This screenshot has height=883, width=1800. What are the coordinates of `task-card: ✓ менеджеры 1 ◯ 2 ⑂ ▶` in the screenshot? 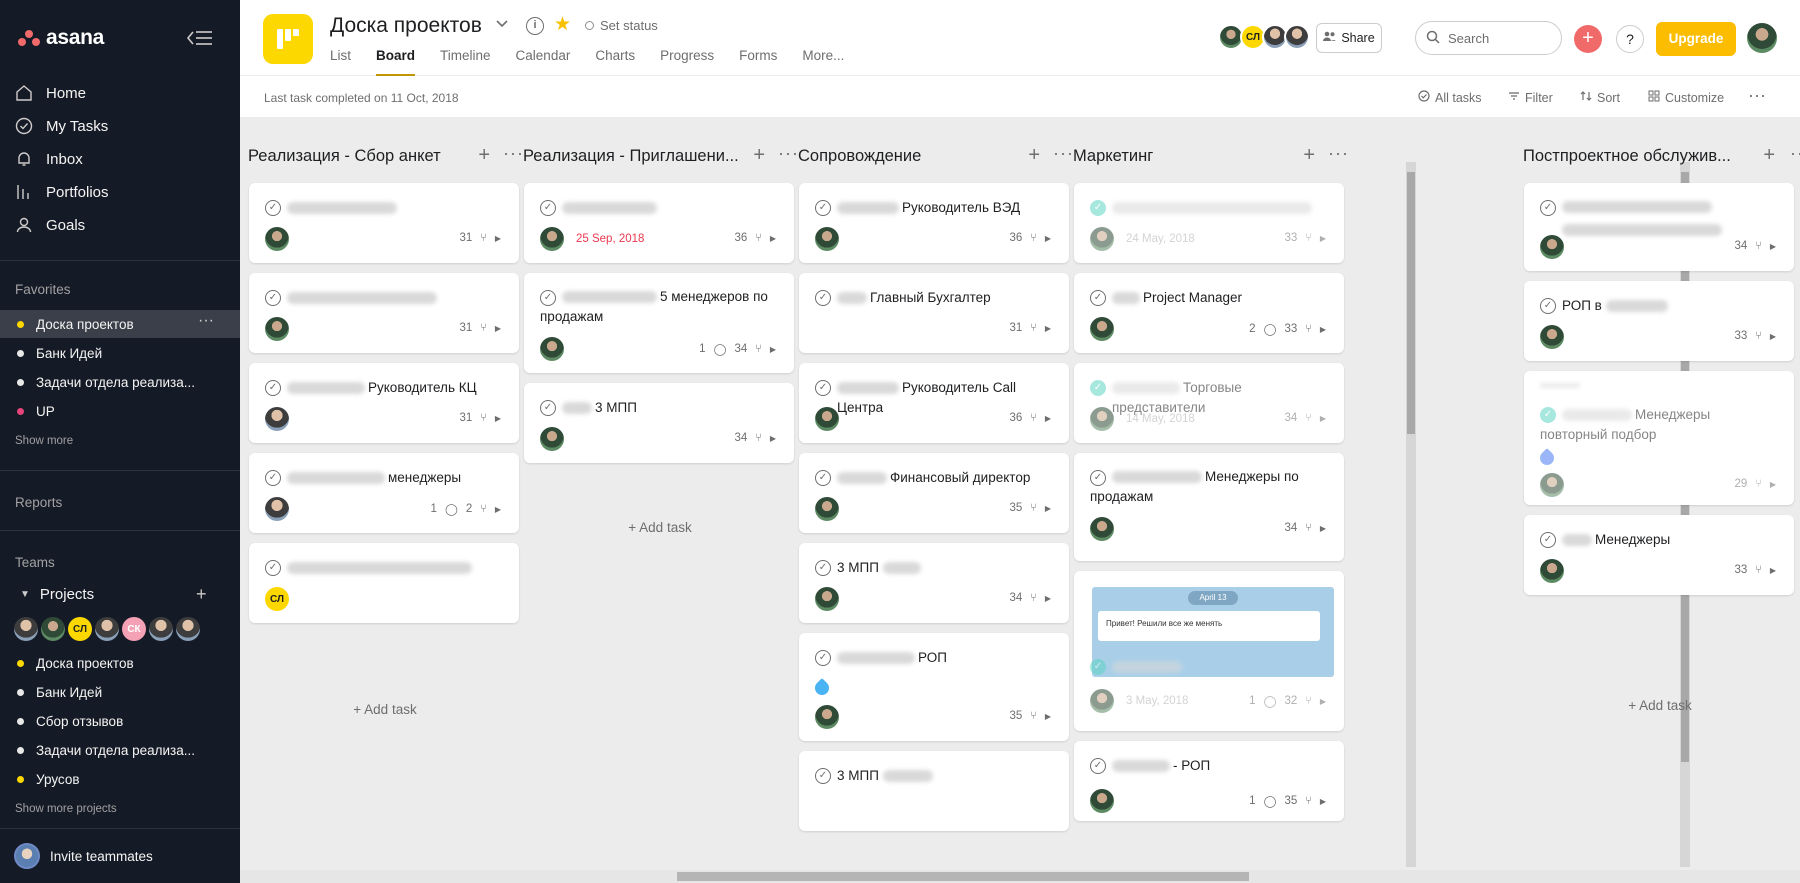 It's located at (384, 493).